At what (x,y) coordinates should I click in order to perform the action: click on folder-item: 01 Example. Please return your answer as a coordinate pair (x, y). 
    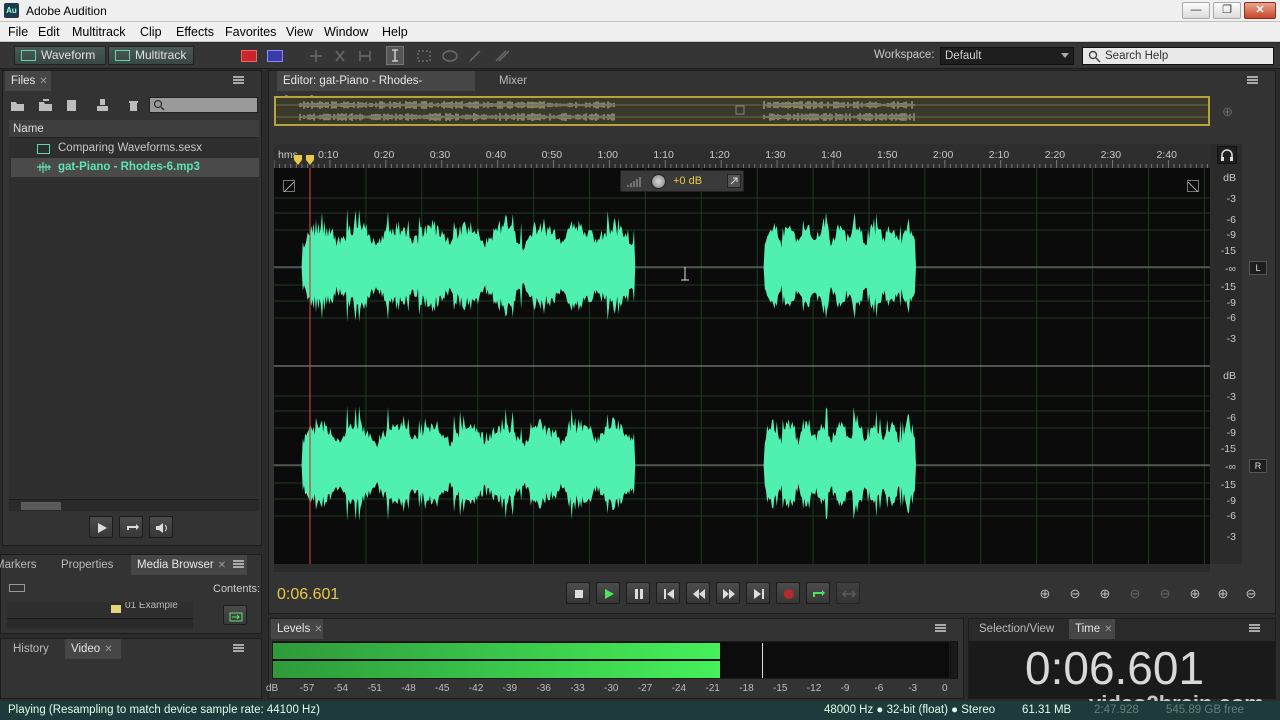
    Looking at the image, I should click on (151, 606).